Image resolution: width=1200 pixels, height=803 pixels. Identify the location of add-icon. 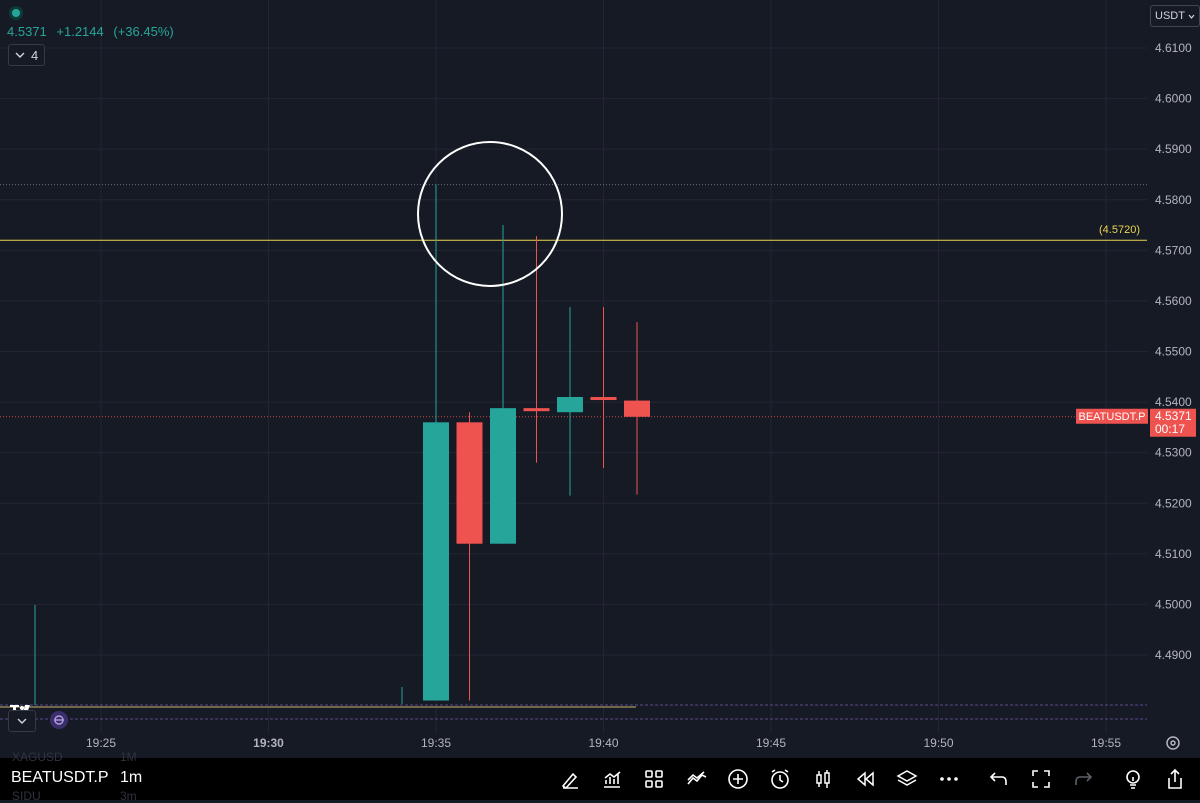
(738, 779).